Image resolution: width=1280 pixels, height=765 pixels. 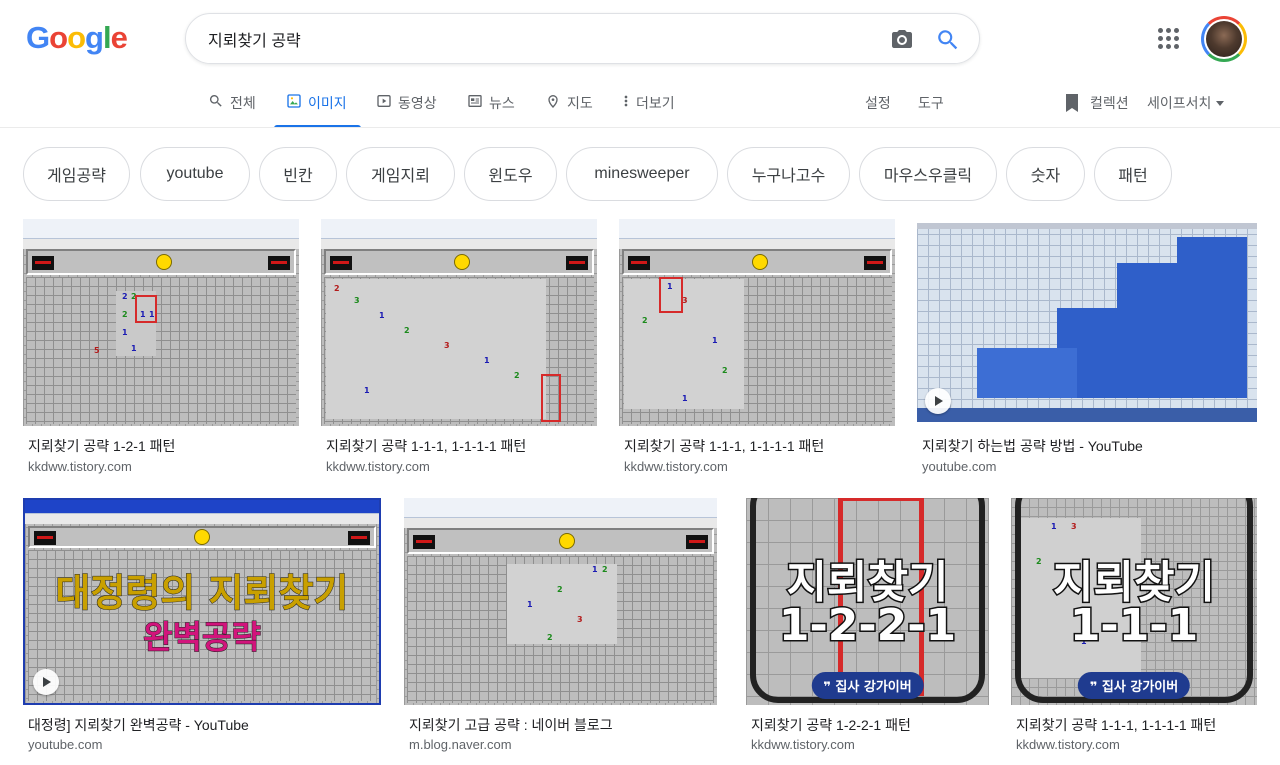 I want to click on logo-letter: l, so click(x=107, y=37).